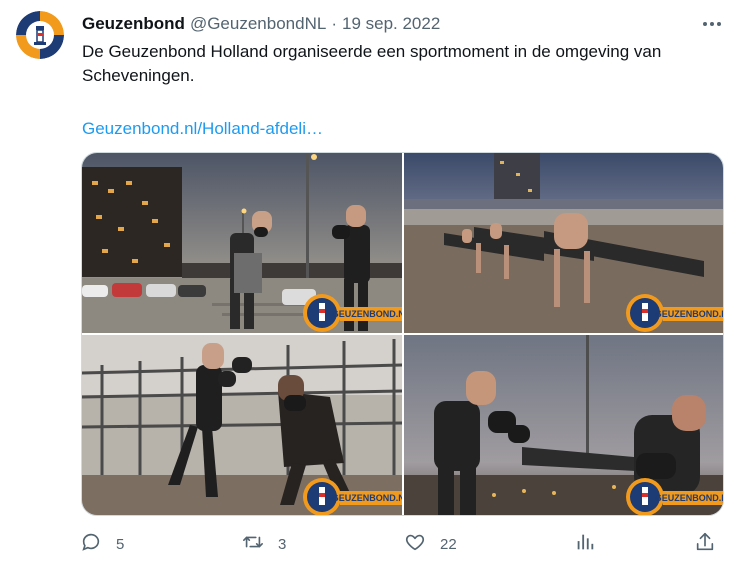 Image resolution: width=739 pixels, height=573 pixels. I want to click on stats-button, so click(585, 544).